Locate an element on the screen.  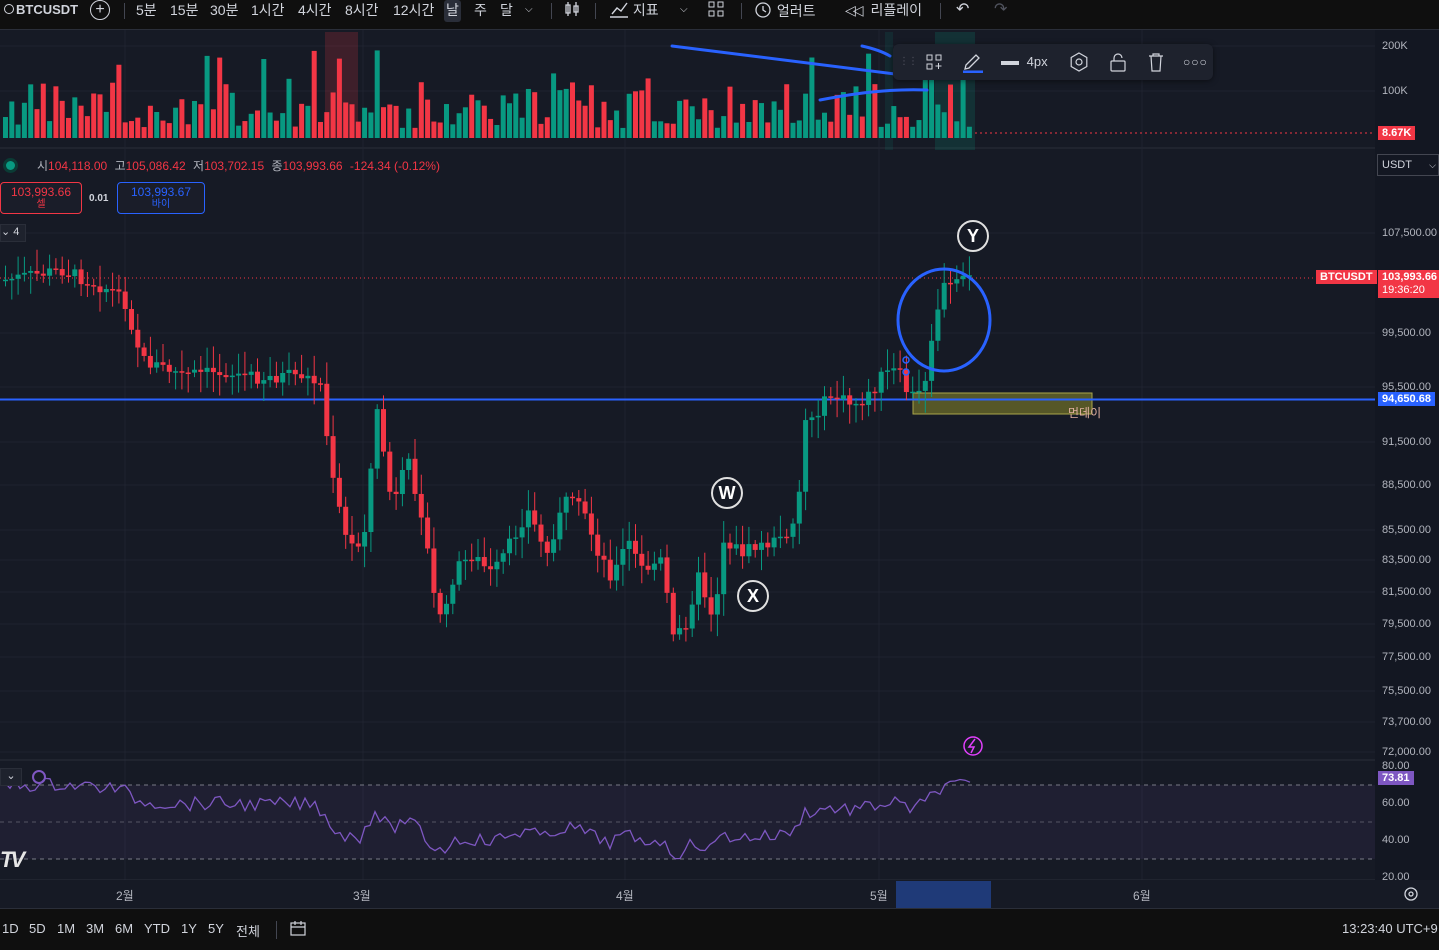
indicators-button: 지표 is located at coordinates (634, 11).